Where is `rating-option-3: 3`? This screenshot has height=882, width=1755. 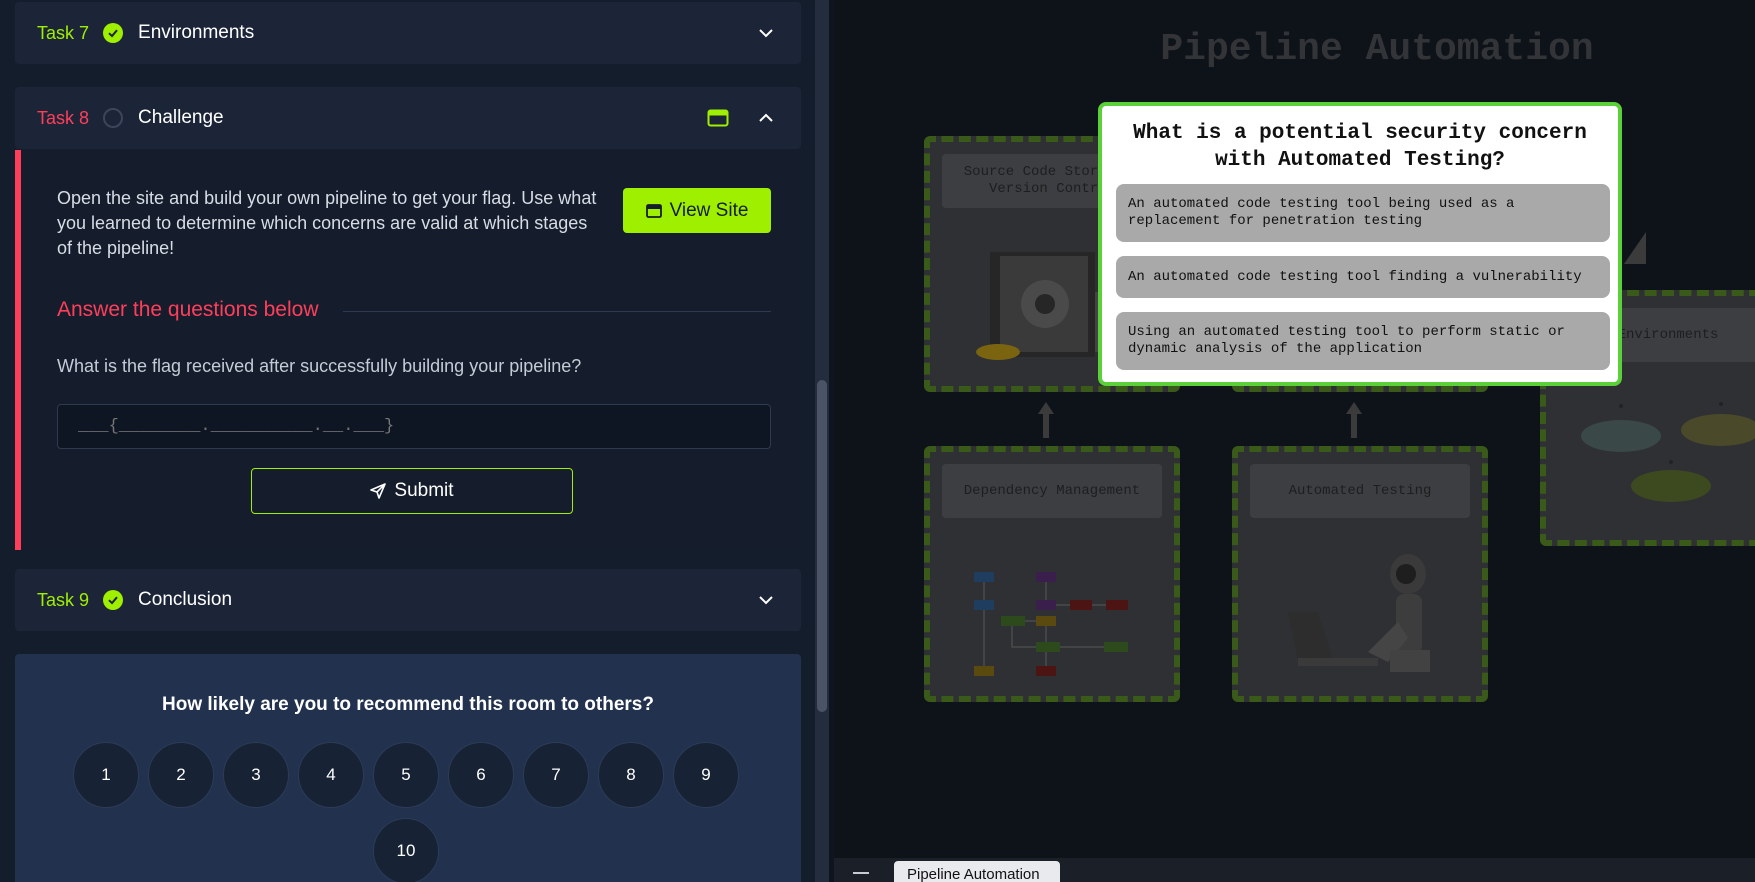 rating-option-3: 3 is located at coordinates (256, 775).